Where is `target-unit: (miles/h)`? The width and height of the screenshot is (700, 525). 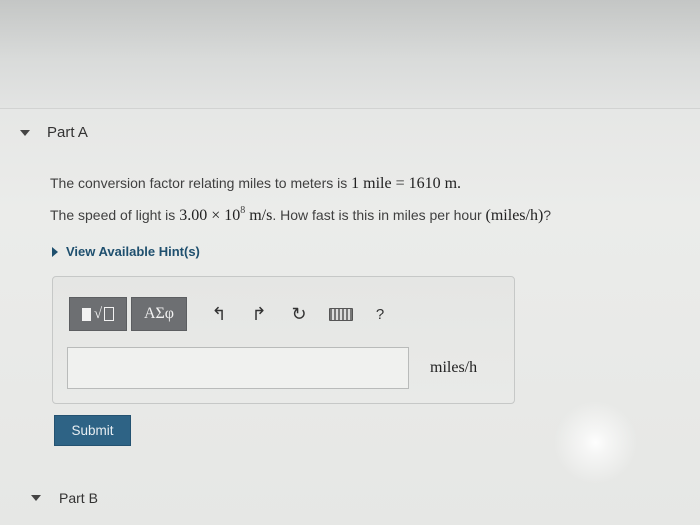
target-unit: (miles/h) is located at coordinates (514, 215).